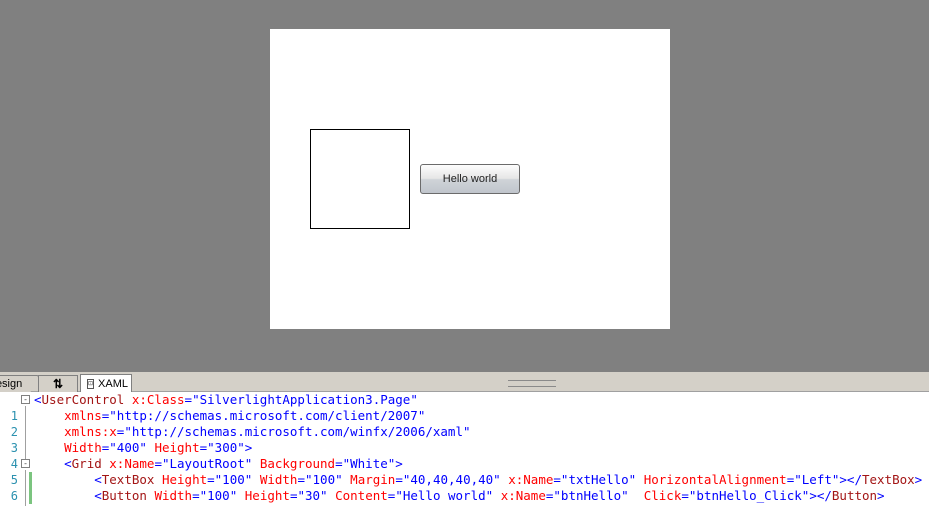 The height and width of the screenshot is (506, 929). Describe the element at coordinates (749, 495) in the screenshot. I see `xml-value: "btnHello_Click"` at that location.